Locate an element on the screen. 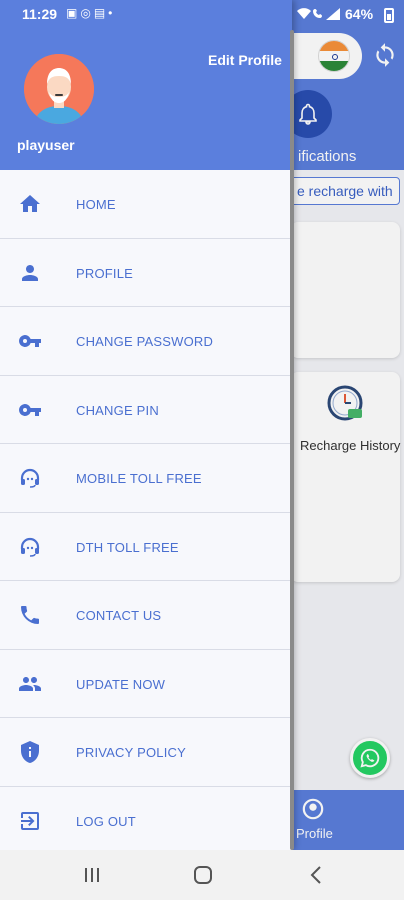 The width and height of the screenshot is (404, 900). status-time: 11:29 is located at coordinates (40, 14).